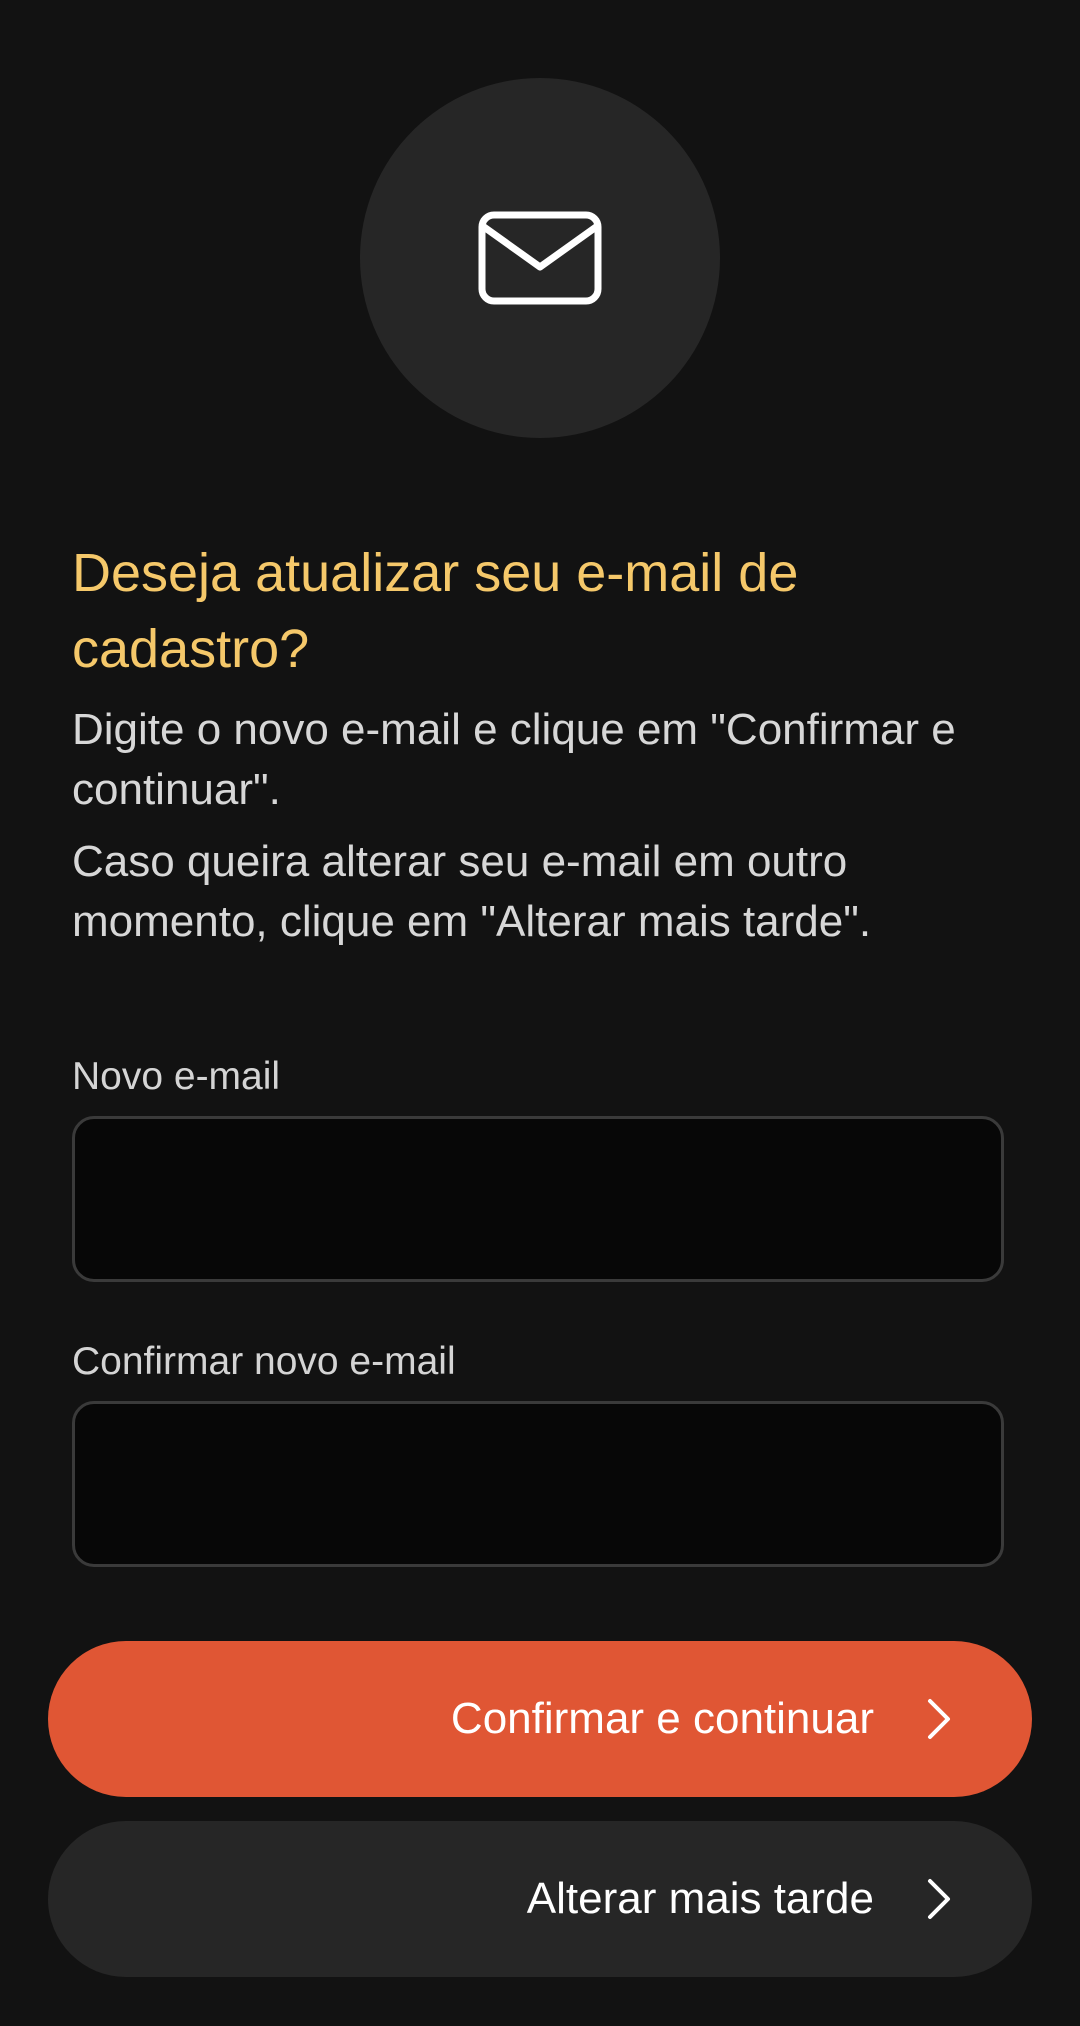 This screenshot has height=2026, width=1080. Describe the element at coordinates (538, 1199) in the screenshot. I see `new-email-input` at that location.